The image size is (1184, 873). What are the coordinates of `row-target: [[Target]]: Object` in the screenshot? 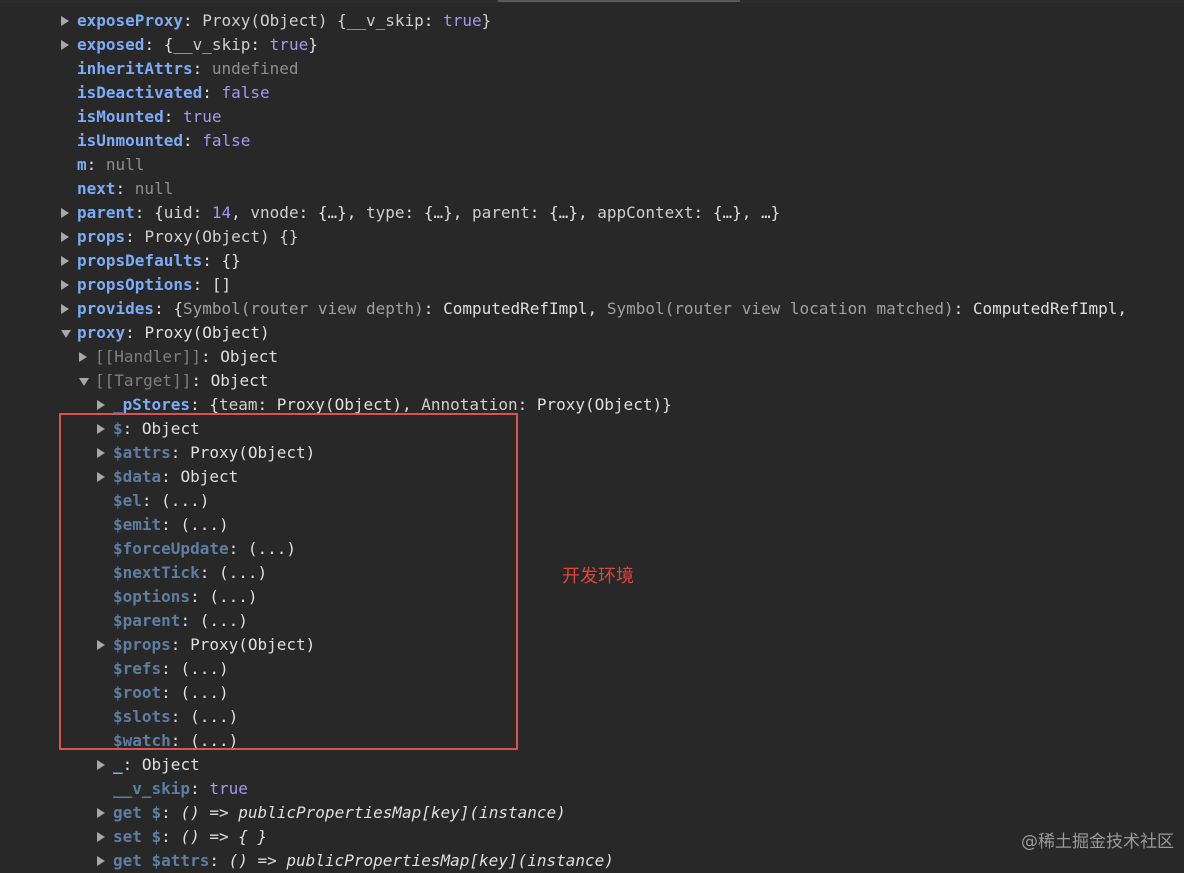 It's located at (592, 381).